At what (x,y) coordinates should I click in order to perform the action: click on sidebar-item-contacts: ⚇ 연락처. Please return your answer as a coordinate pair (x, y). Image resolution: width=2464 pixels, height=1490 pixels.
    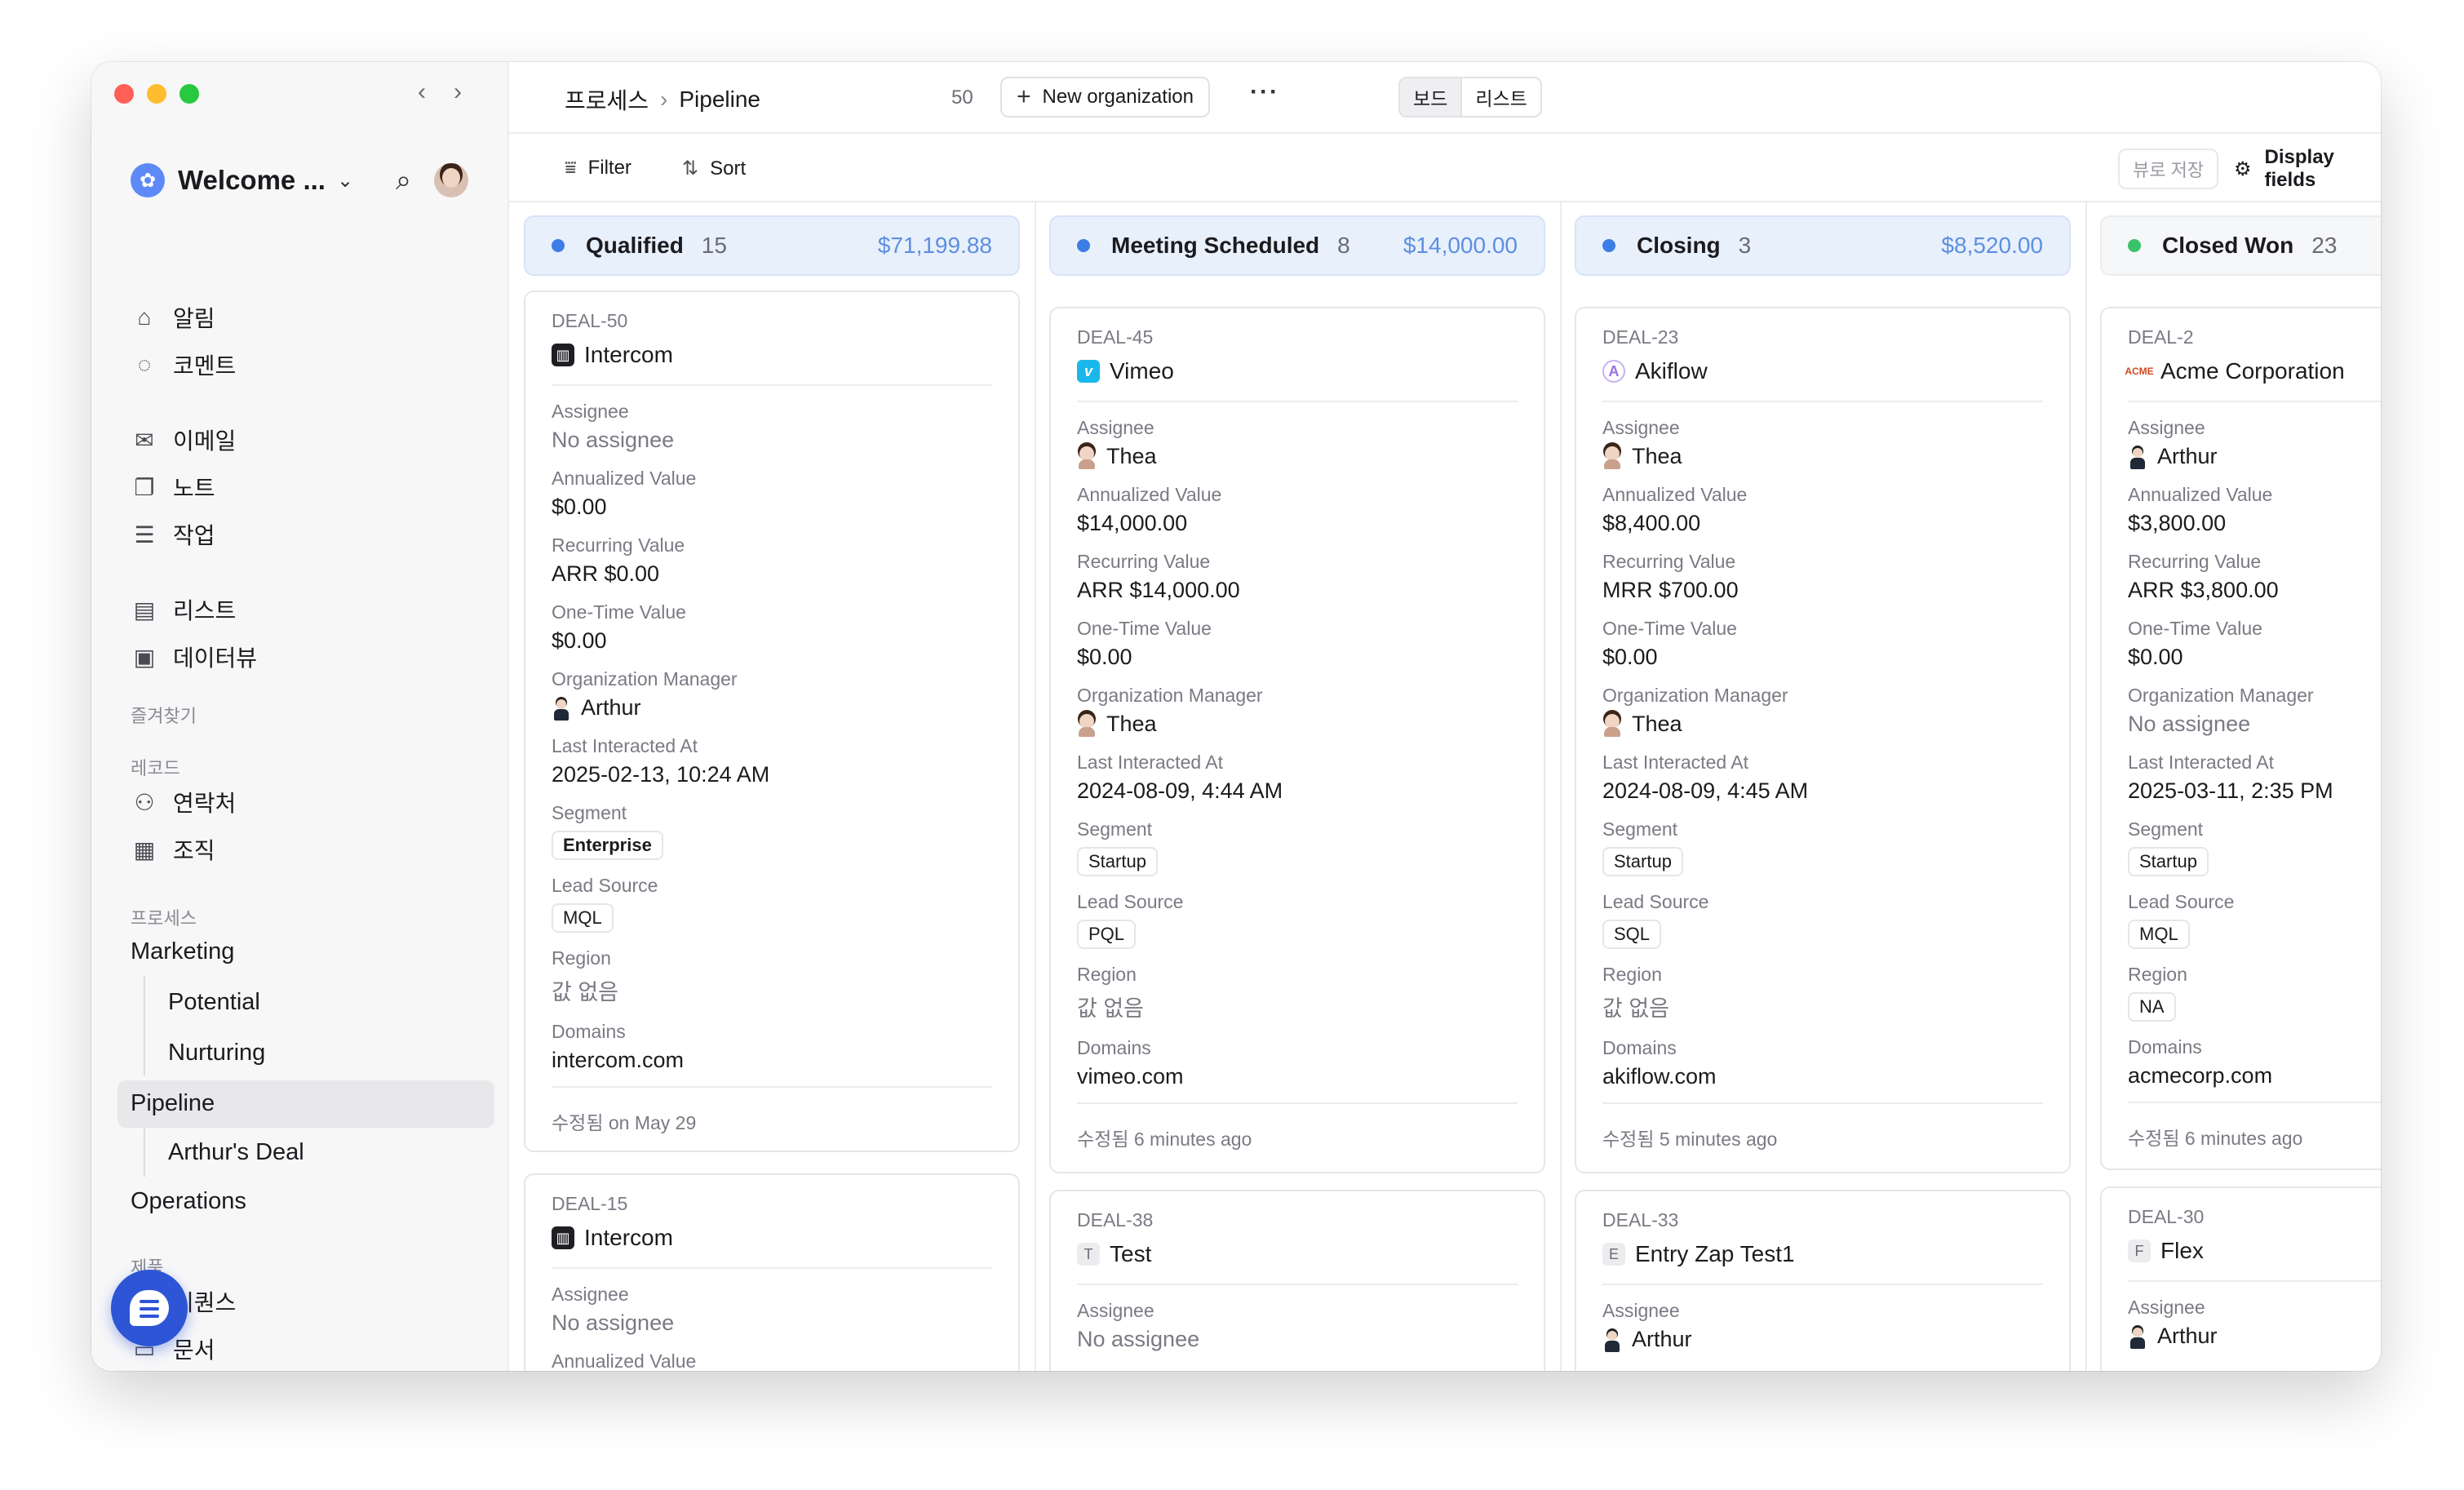
    Looking at the image, I should click on (183, 802).